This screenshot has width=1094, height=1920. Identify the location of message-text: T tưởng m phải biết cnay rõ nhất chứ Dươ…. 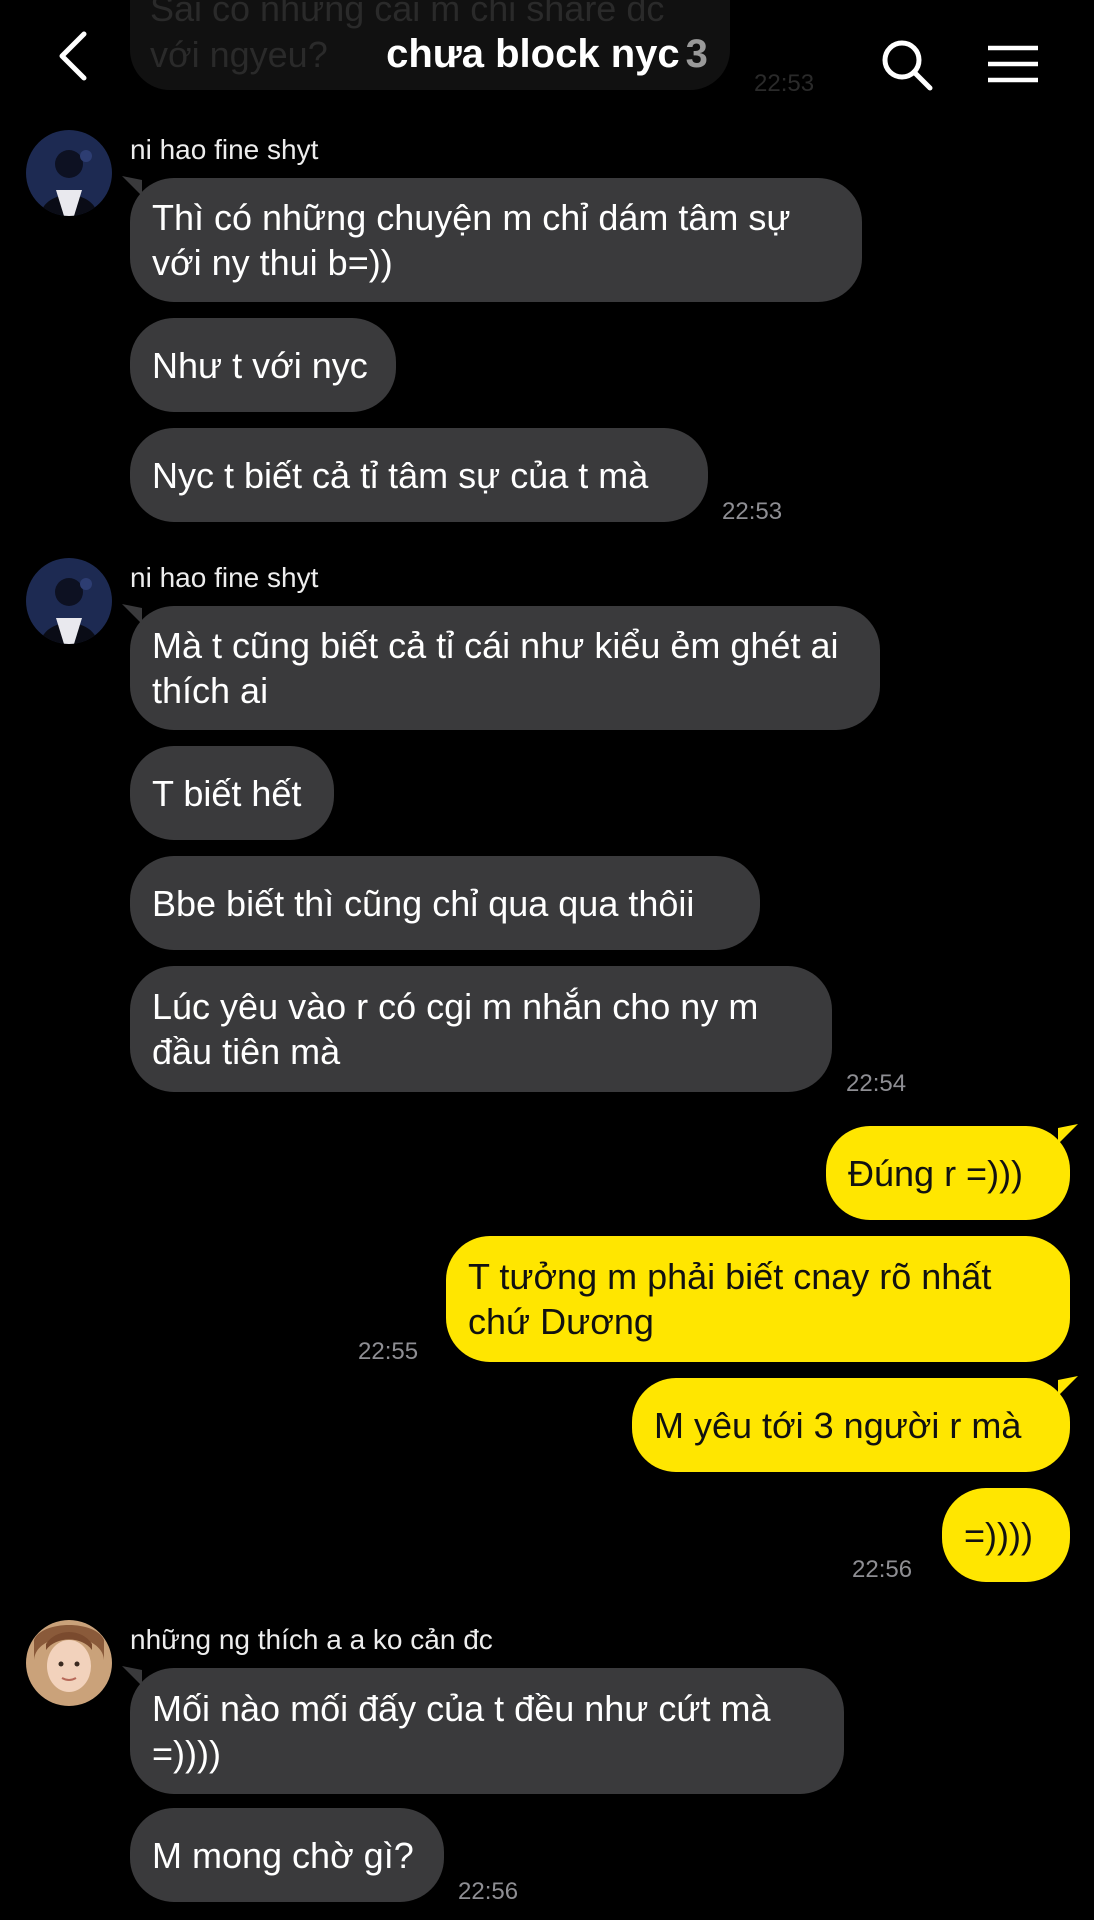
(730, 1299).